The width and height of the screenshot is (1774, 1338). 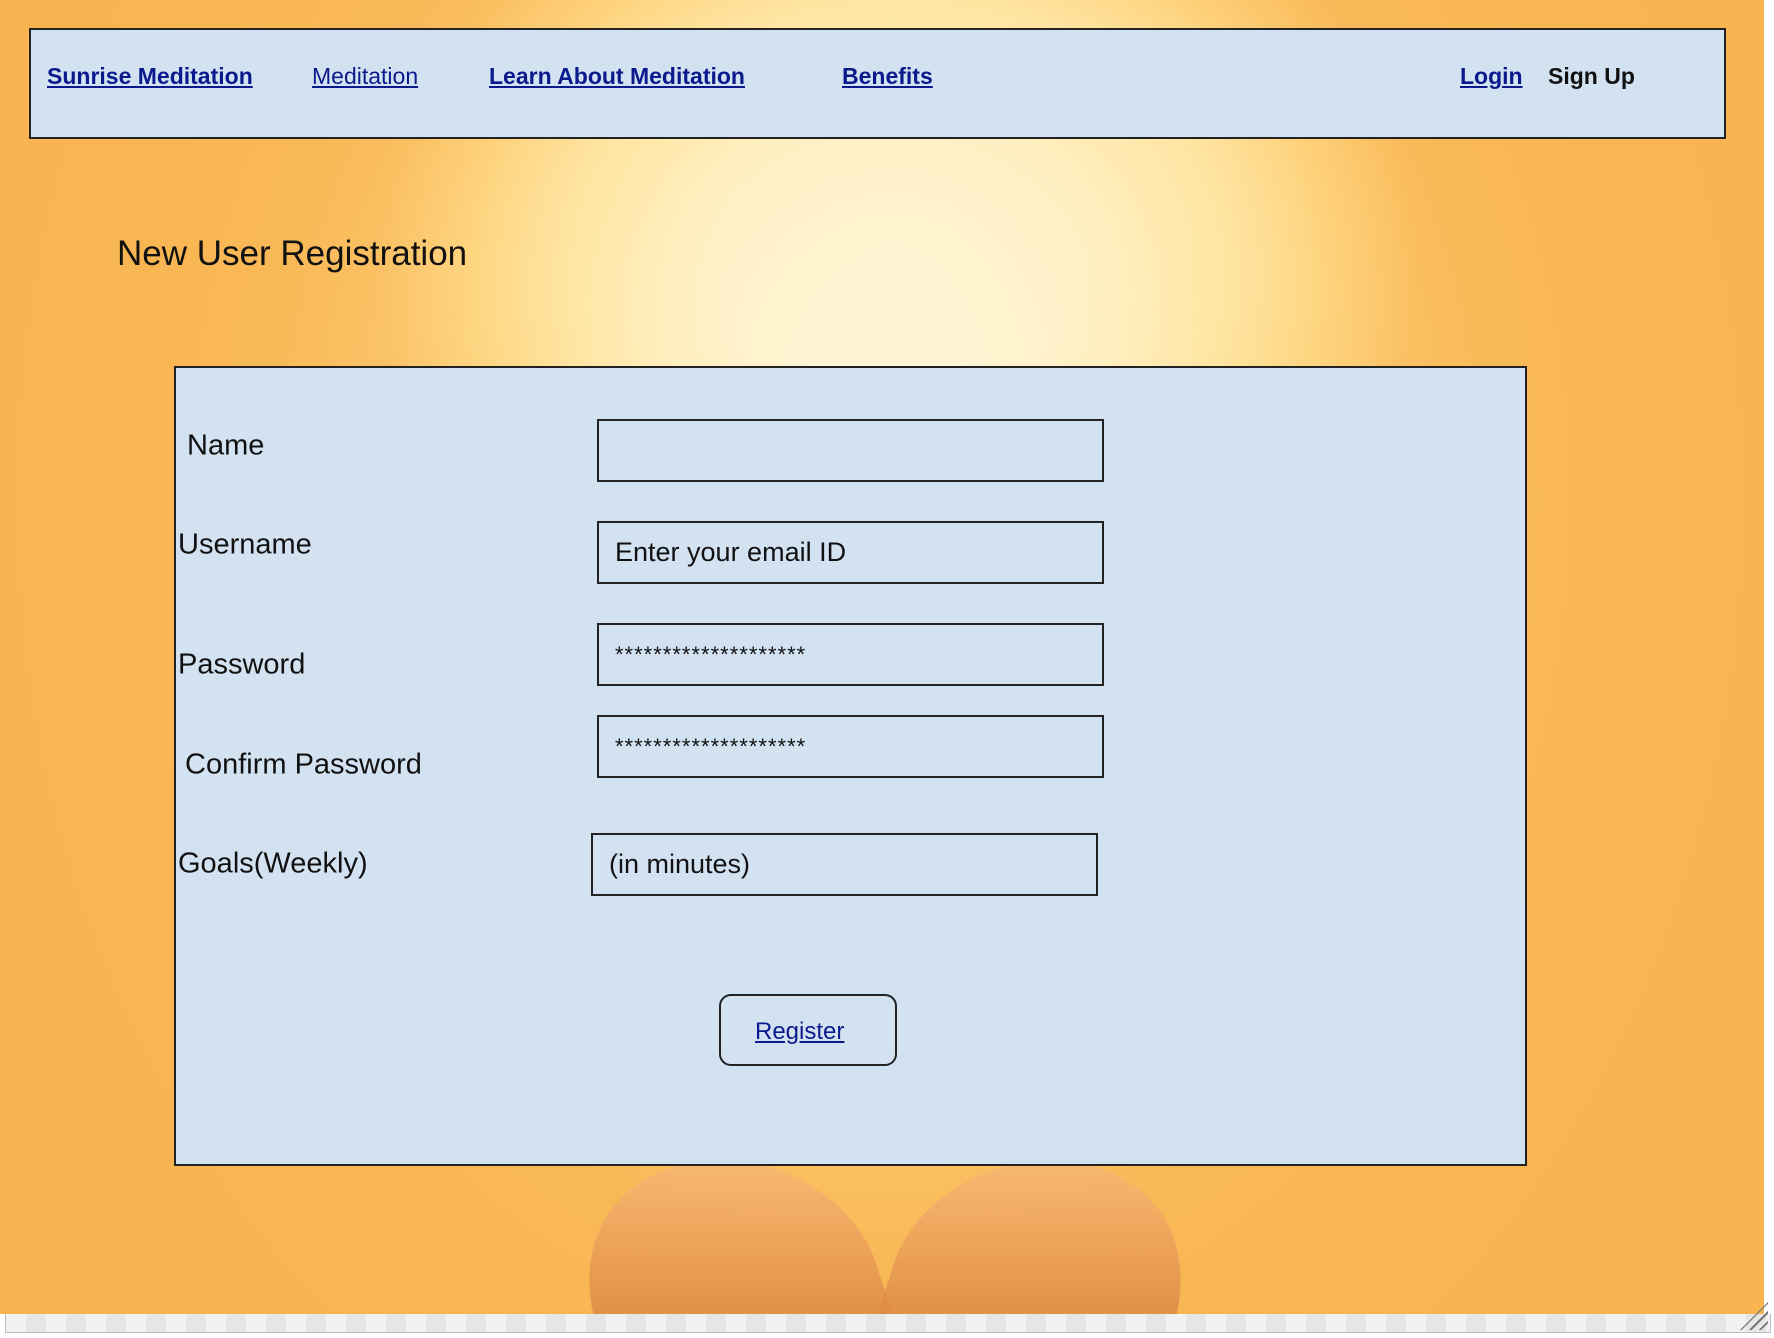 I want to click on page-title: New User Registration, so click(x=292, y=253).